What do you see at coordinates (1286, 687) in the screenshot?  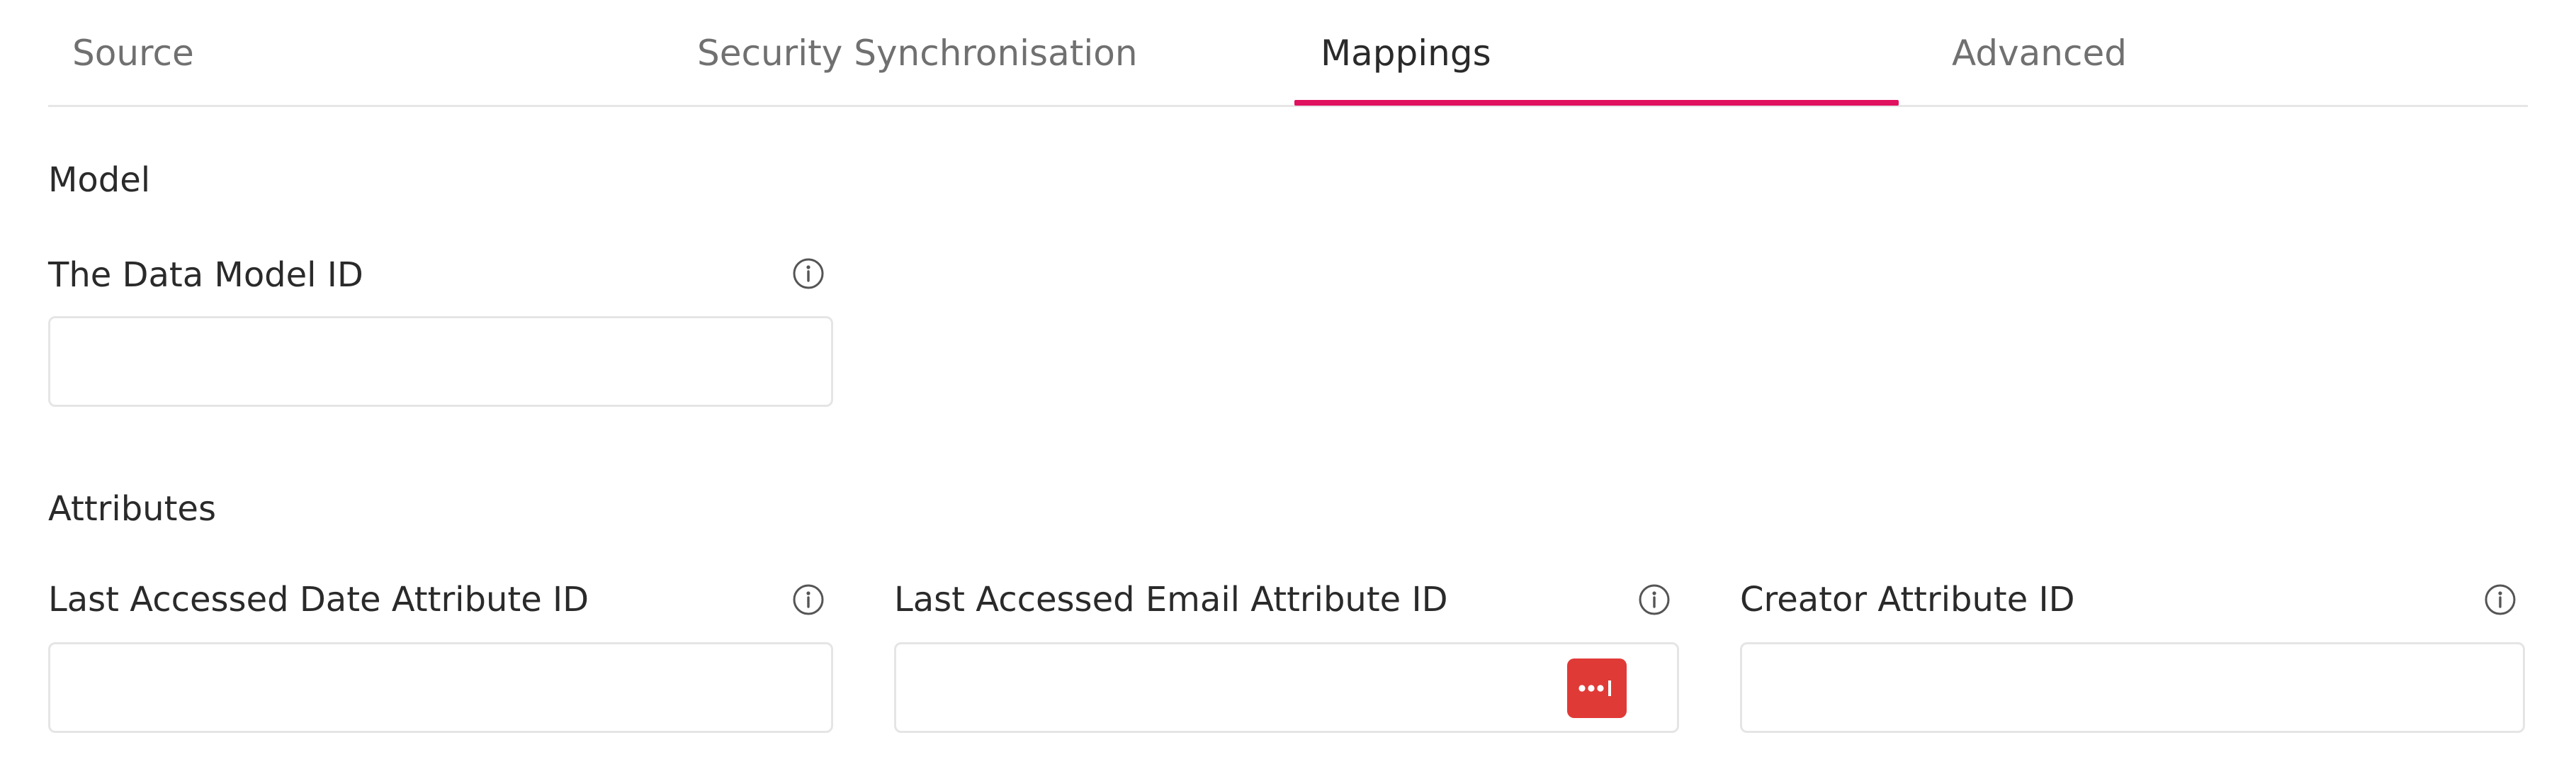 I see `last-accessed-email-input` at bounding box center [1286, 687].